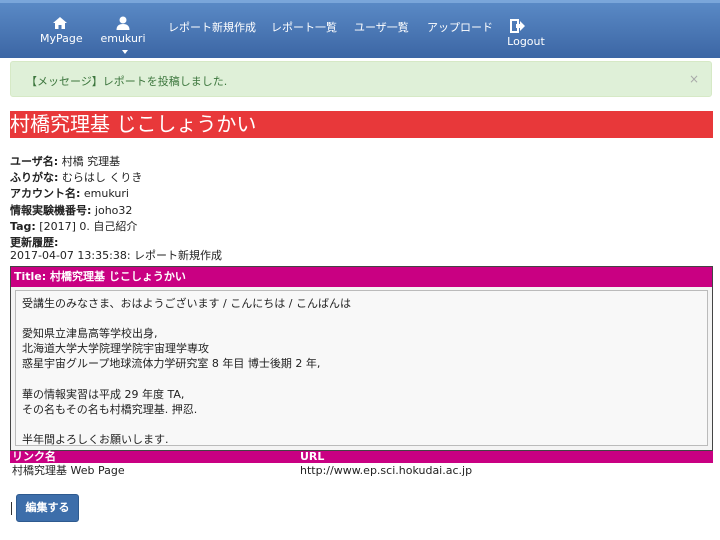 This screenshot has height=540, width=720. I want to click on tag-label: Tag:, so click(23, 226).